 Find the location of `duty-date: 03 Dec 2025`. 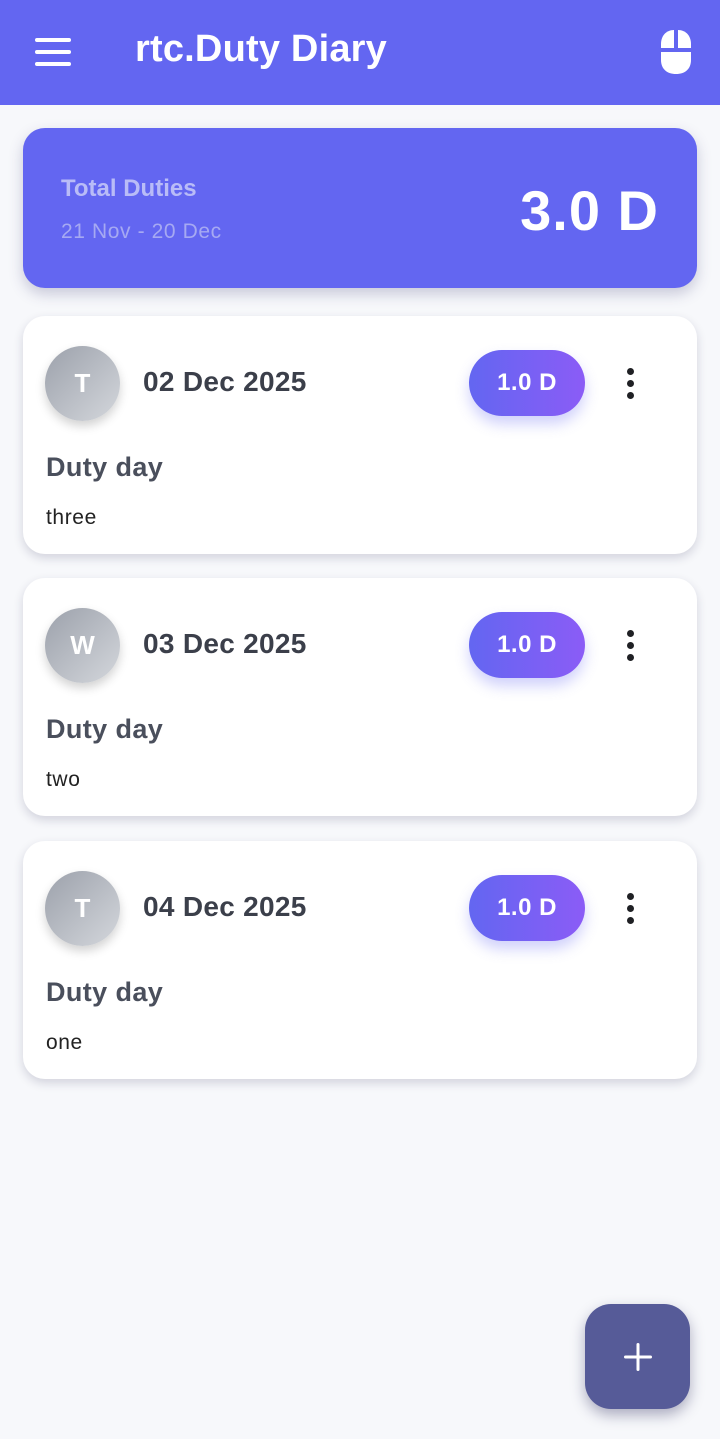

duty-date: 03 Dec 2025 is located at coordinates (225, 643).